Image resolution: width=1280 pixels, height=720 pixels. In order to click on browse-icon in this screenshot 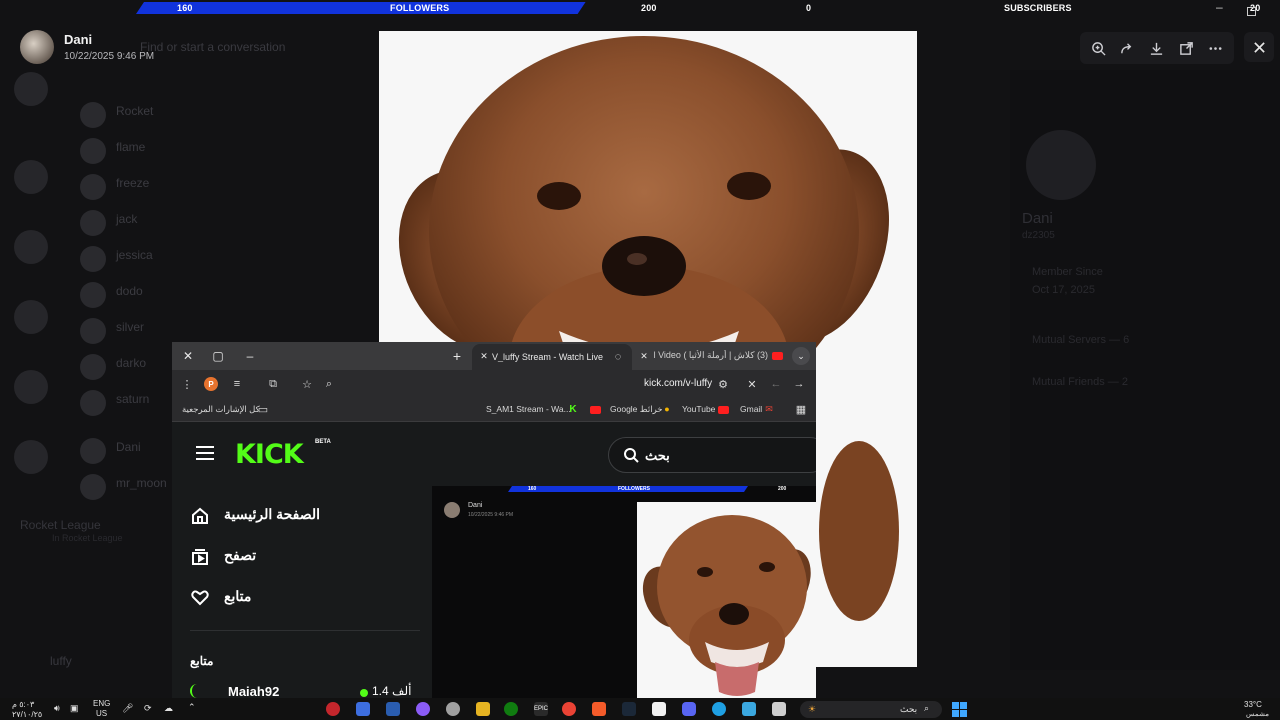, I will do `click(200, 557)`.